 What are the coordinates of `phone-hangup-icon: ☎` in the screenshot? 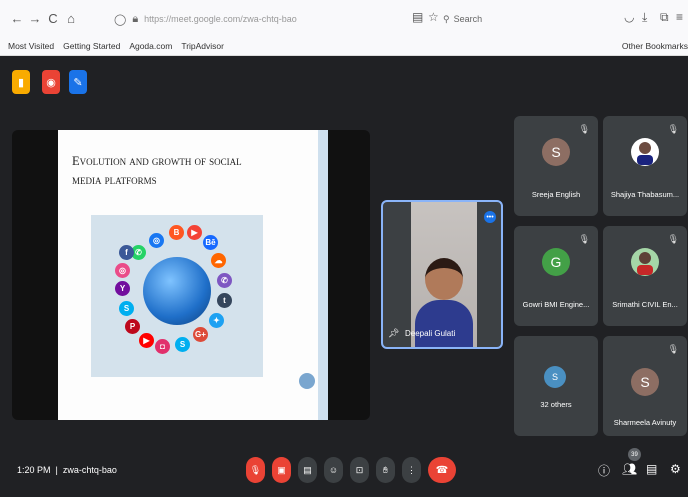 It's located at (442, 470).